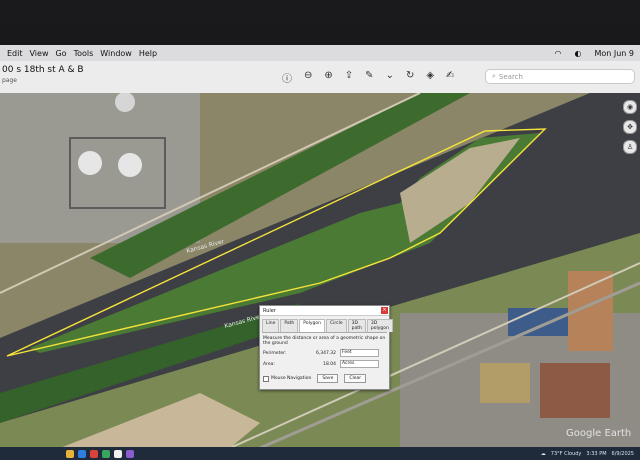 This screenshot has width=640, height=460. What do you see at coordinates (390, 77) in the screenshot?
I see `chevron-down-icon: ⌄` at bounding box center [390, 77].